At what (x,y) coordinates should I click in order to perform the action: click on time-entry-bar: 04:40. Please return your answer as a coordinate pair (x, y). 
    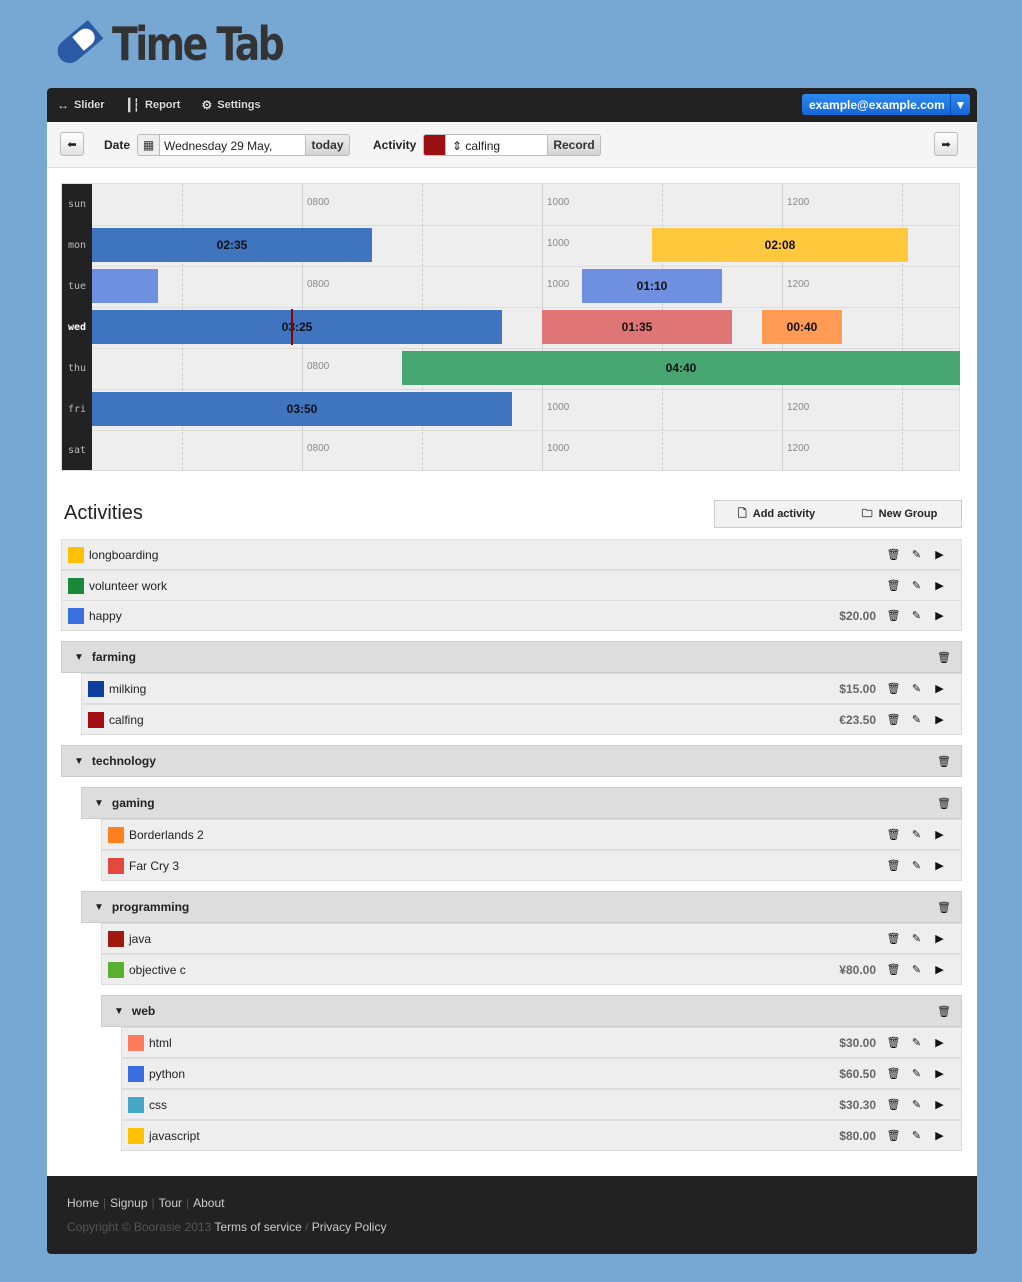
    Looking at the image, I should click on (681, 368).